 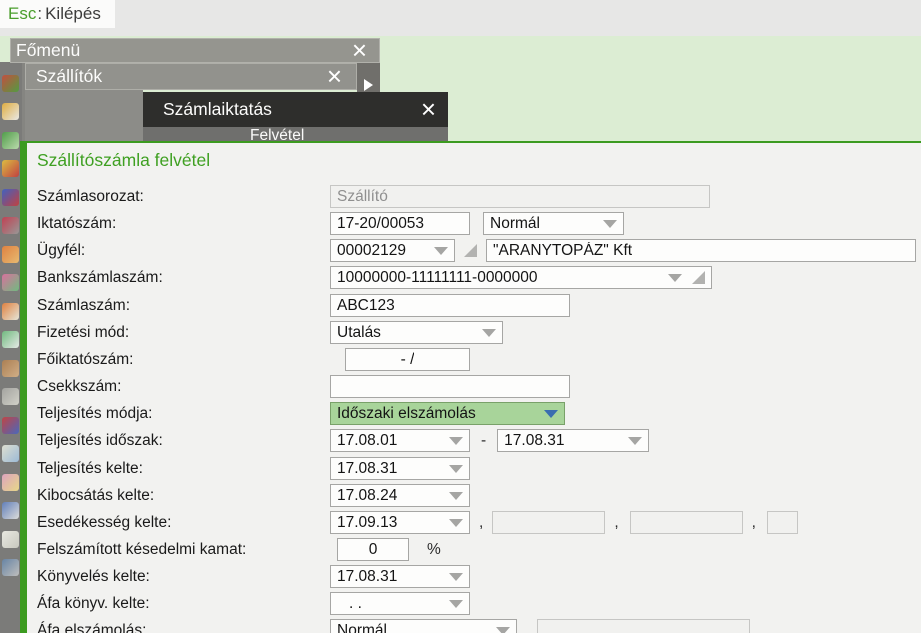 I want to click on esc-key-label: Esc, so click(x=22, y=13).